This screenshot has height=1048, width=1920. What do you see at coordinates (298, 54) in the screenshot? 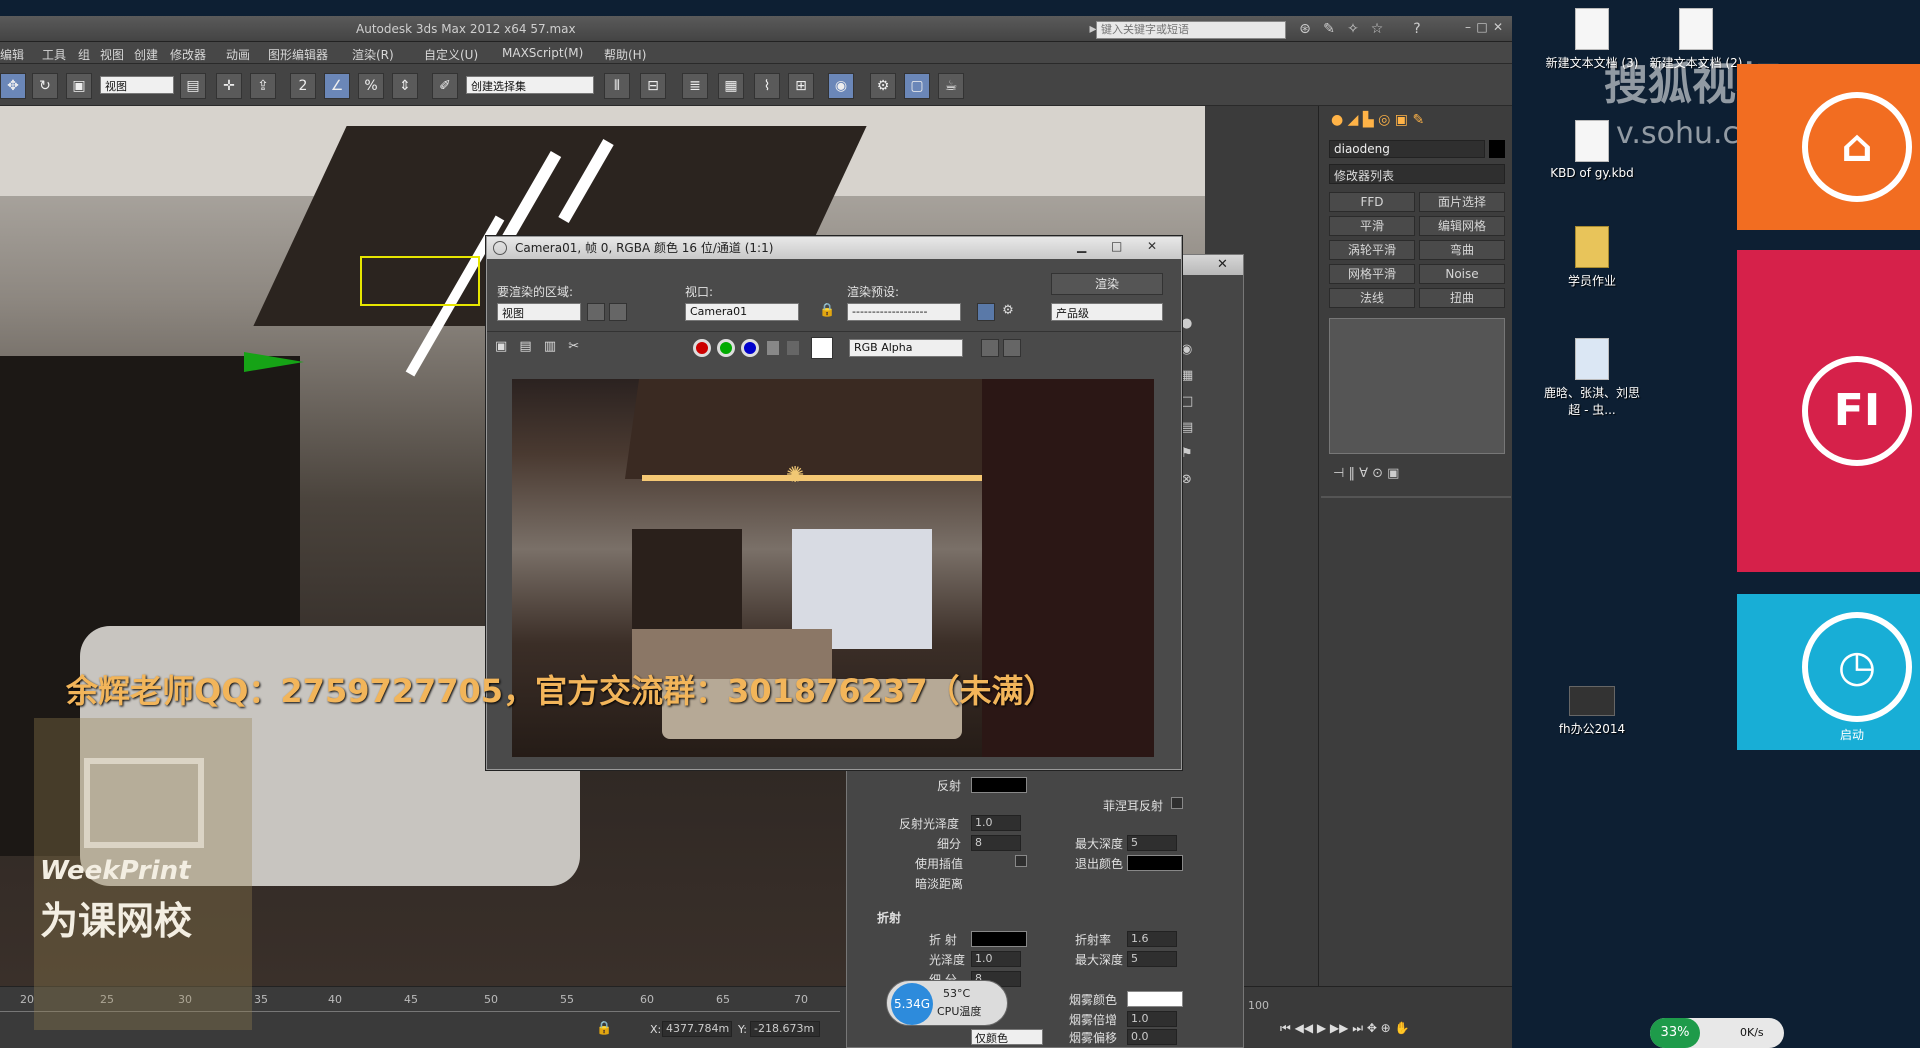
I see `menu-item-graph-editors: 图形编辑器` at bounding box center [298, 54].